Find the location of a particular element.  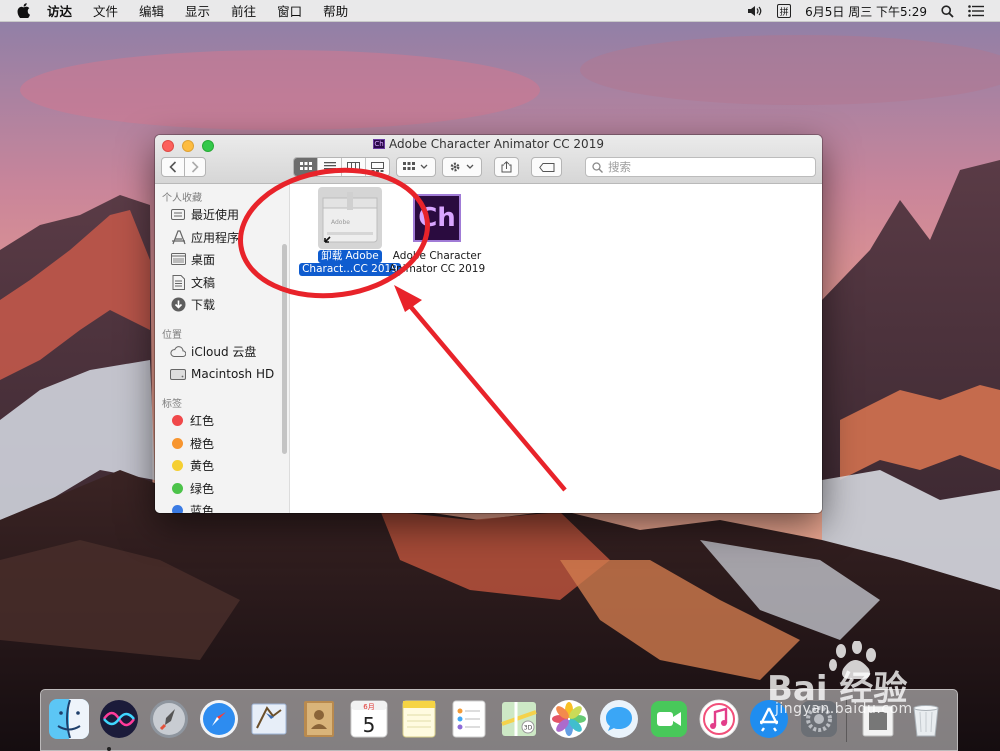

dock-launchpad-icon is located at coordinates (169, 719).